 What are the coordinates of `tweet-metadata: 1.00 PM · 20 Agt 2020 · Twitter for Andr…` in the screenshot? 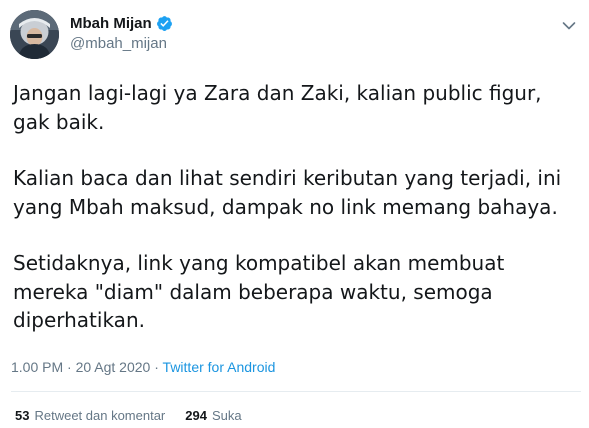 It's located at (143, 367).